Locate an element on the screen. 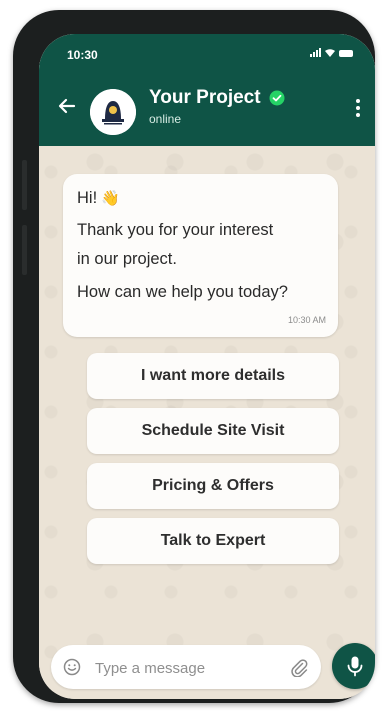  emoji-icon is located at coordinates (72, 667).